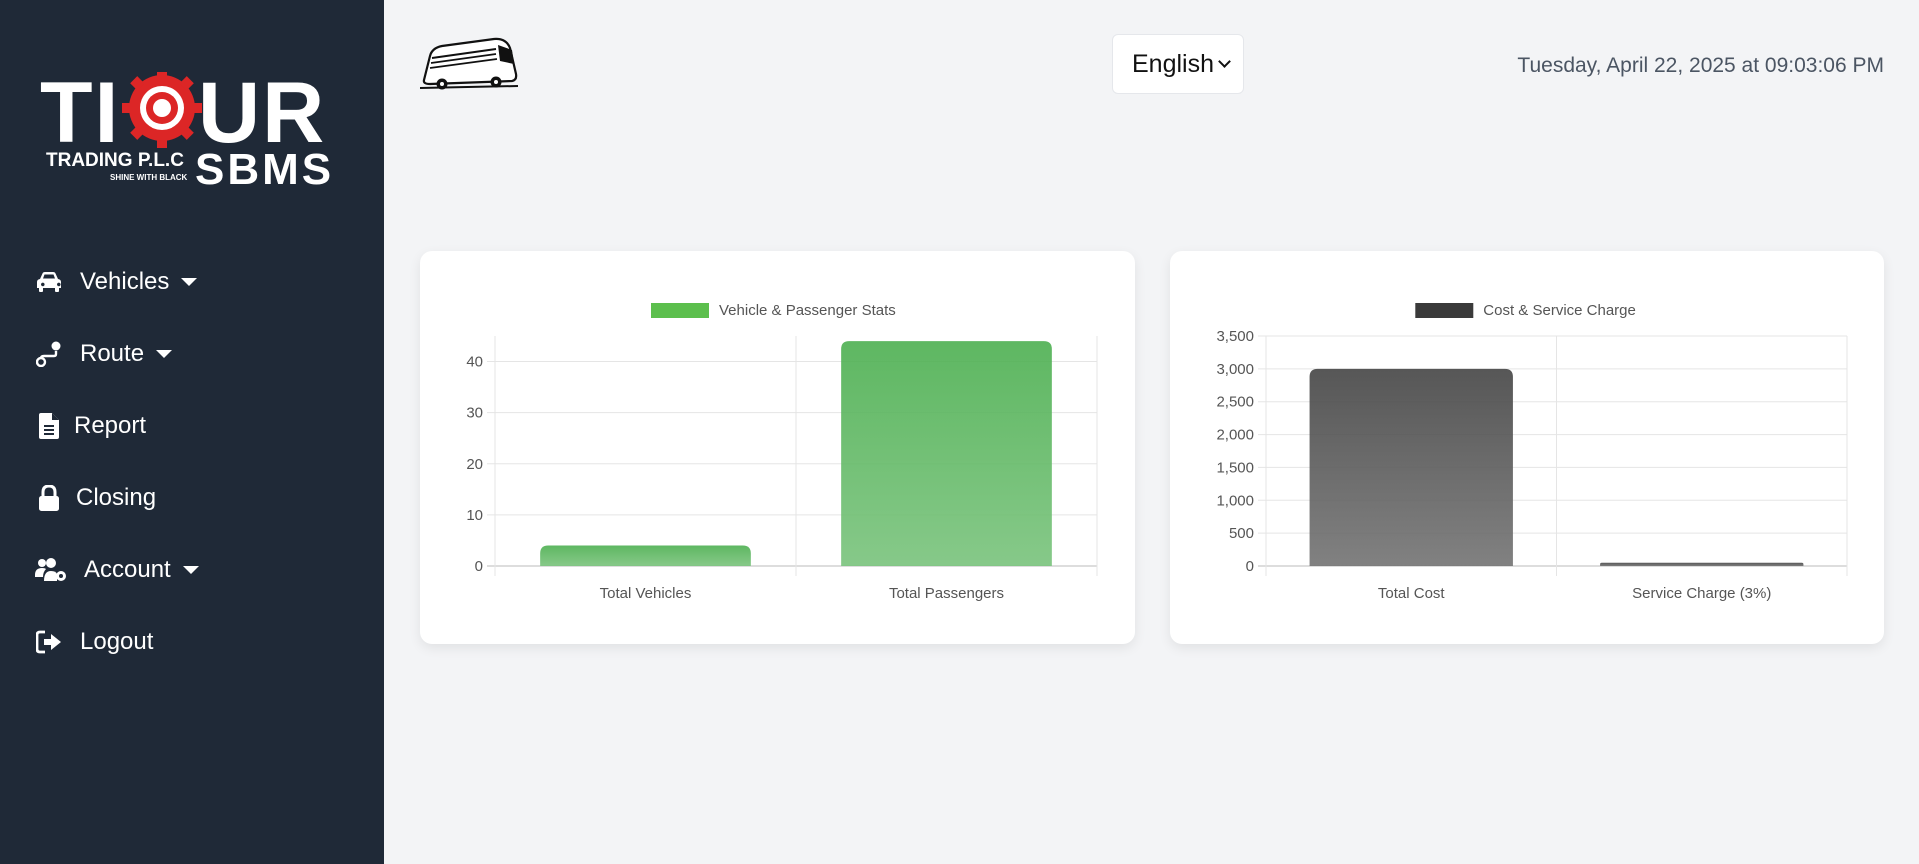 This screenshot has height=864, width=1919. What do you see at coordinates (1173, 63) in the screenshot?
I see `language-select-value: English` at bounding box center [1173, 63].